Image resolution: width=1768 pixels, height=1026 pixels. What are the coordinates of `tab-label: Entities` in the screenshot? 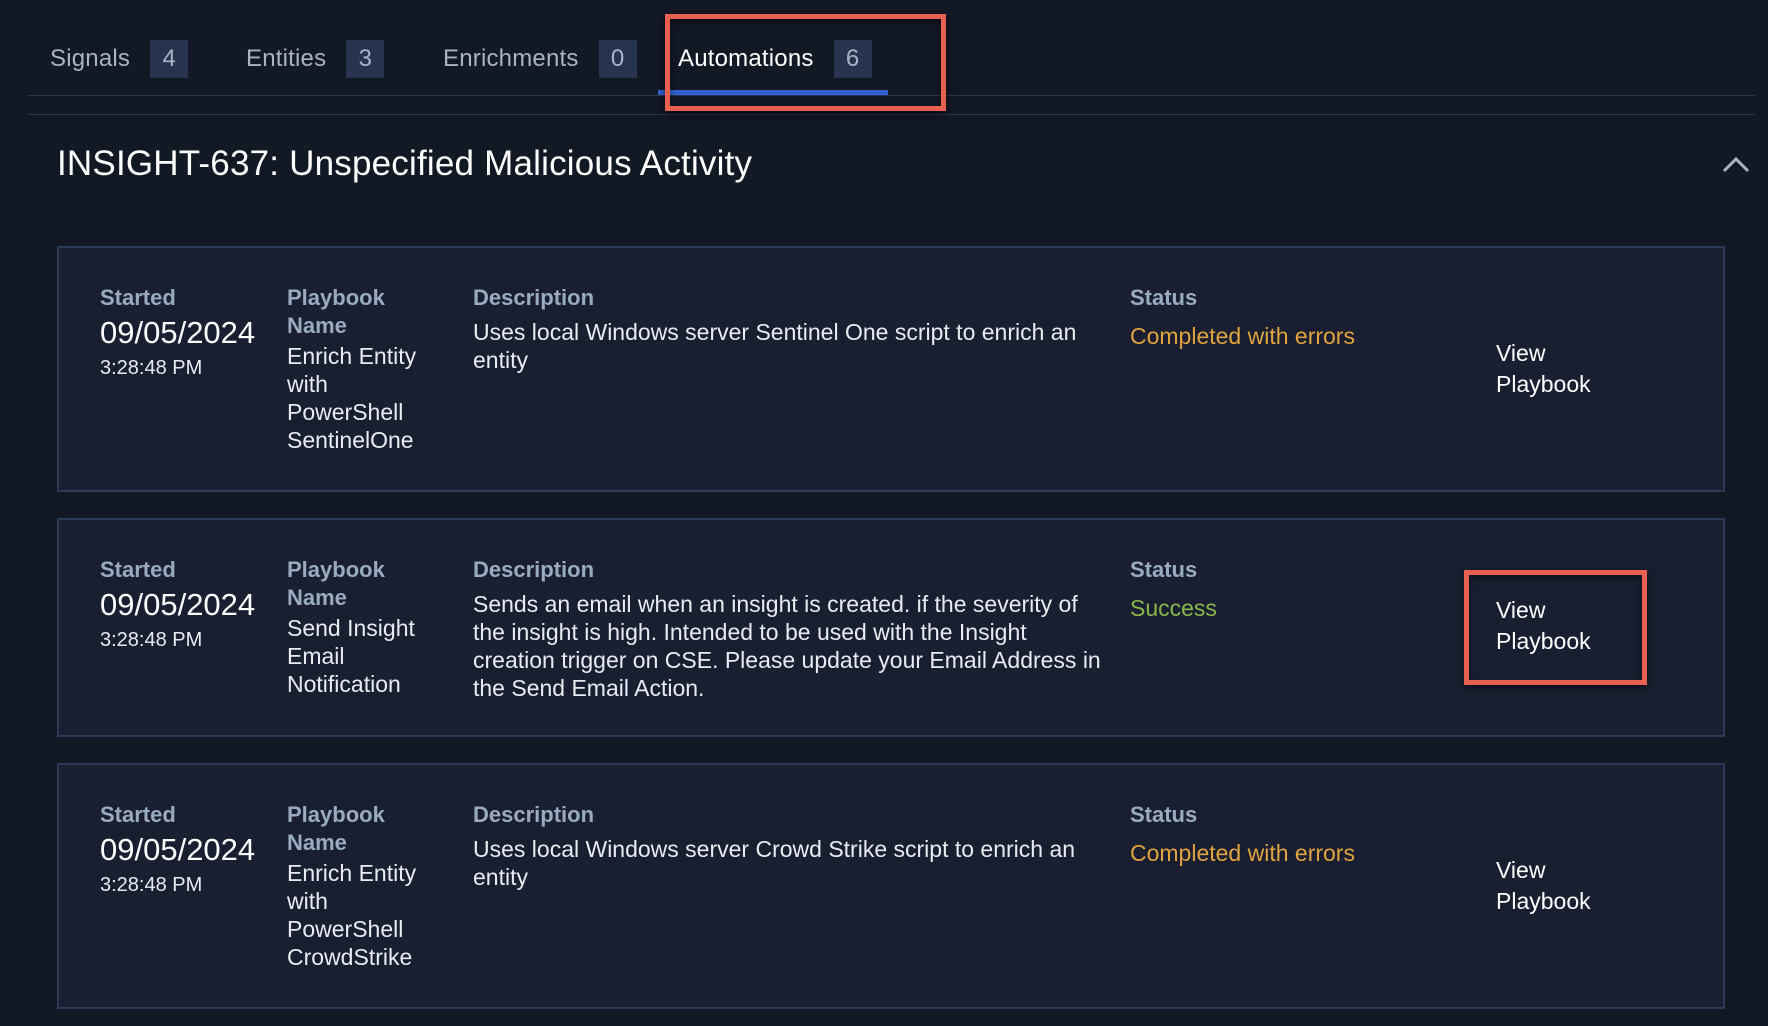 It's located at (286, 58).